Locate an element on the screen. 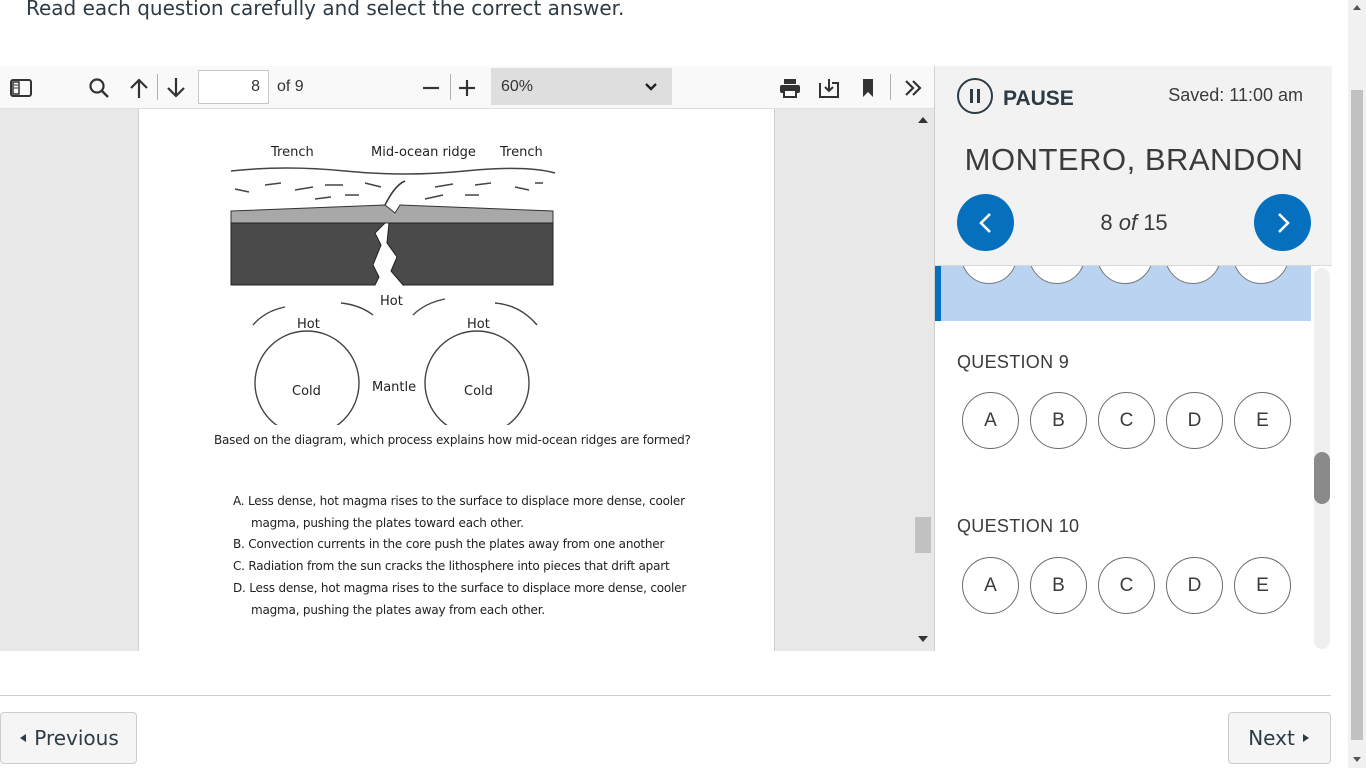  question-title: QUESTION 9 is located at coordinates (1013, 362).